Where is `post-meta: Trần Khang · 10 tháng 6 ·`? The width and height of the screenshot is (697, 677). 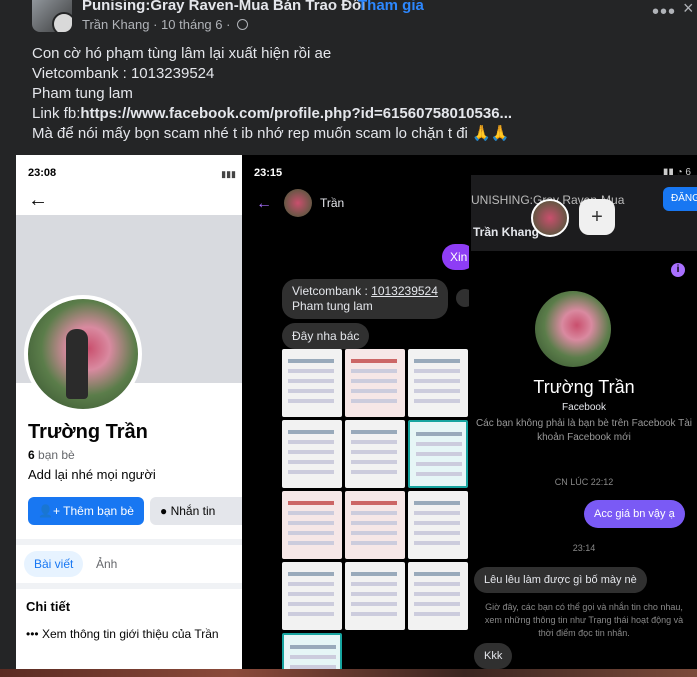 post-meta: Trần Khang · 10 tháng 6 · is located at coordinates (165, 24).